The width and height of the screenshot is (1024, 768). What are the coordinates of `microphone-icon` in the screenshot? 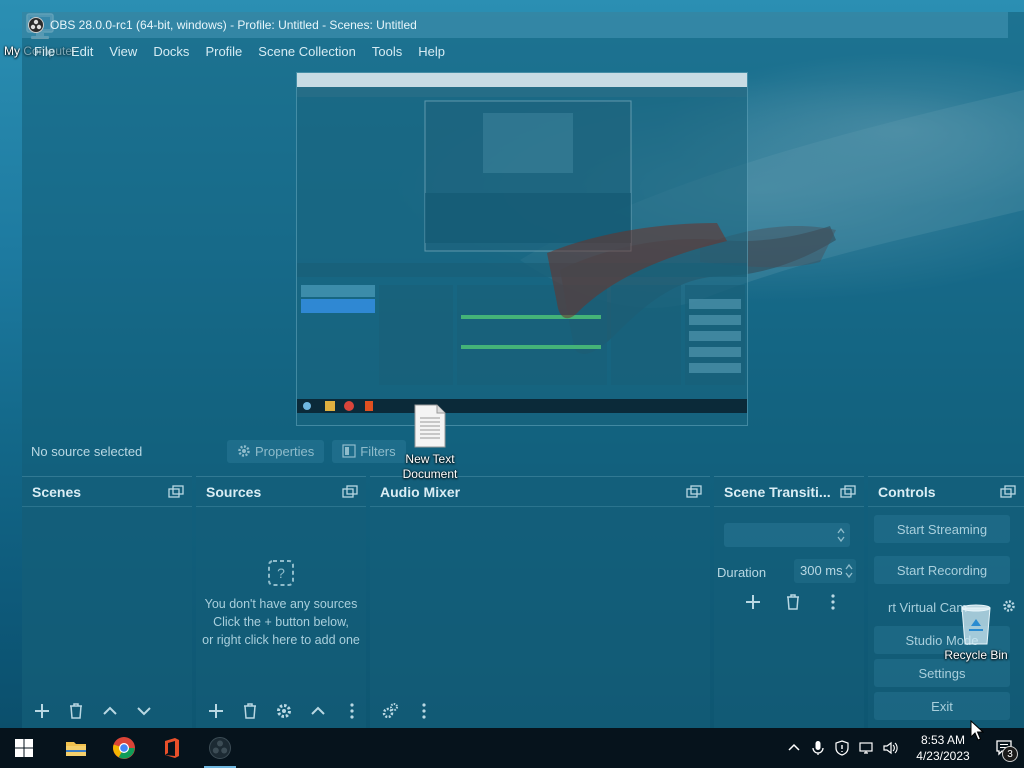 It's located at (818, 748).